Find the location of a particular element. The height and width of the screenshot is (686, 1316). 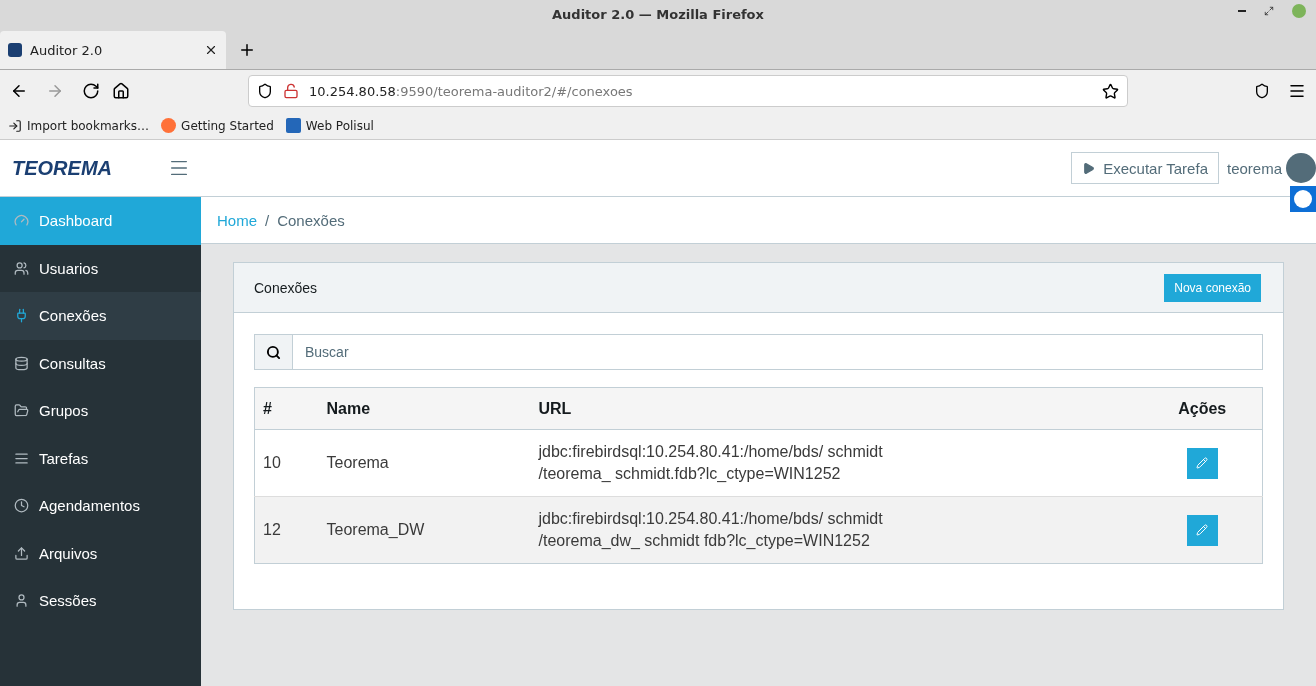

window-title: Auditor 2.0 — Mozilla Firefox is located at coordinates (658, 14).